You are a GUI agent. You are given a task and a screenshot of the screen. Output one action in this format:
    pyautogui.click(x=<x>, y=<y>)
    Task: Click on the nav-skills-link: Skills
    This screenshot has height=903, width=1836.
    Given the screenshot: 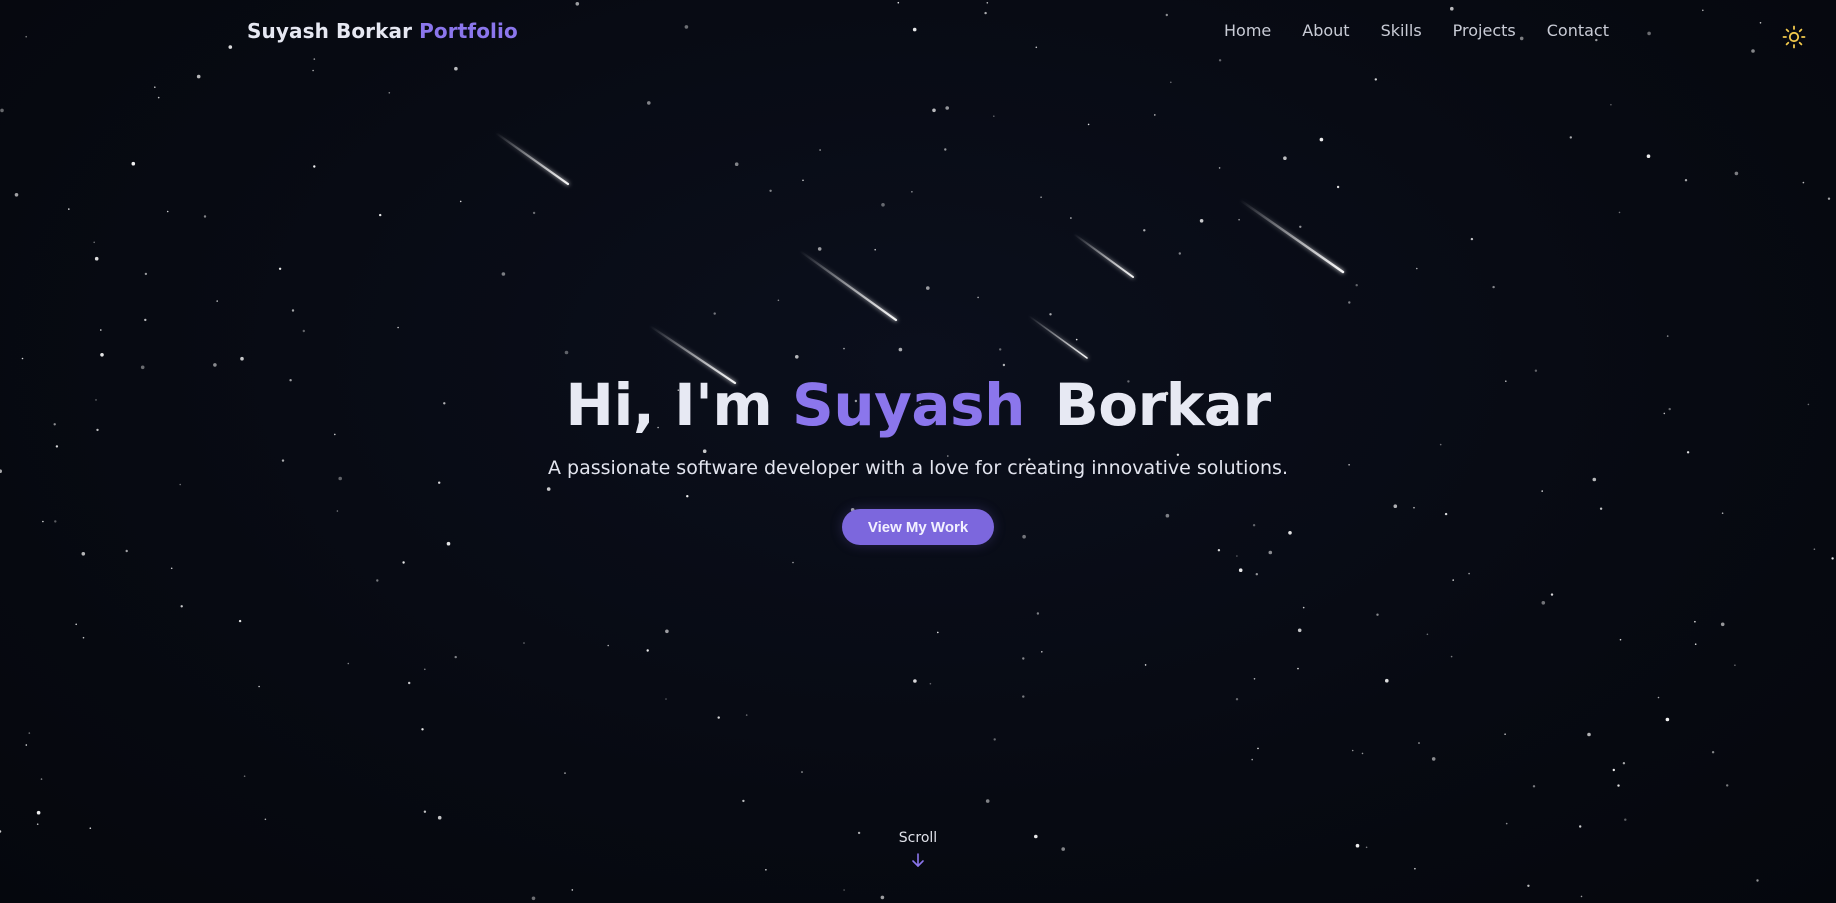 What is the action you would take?
    pyautogui.click(x=1401, y=30)
    